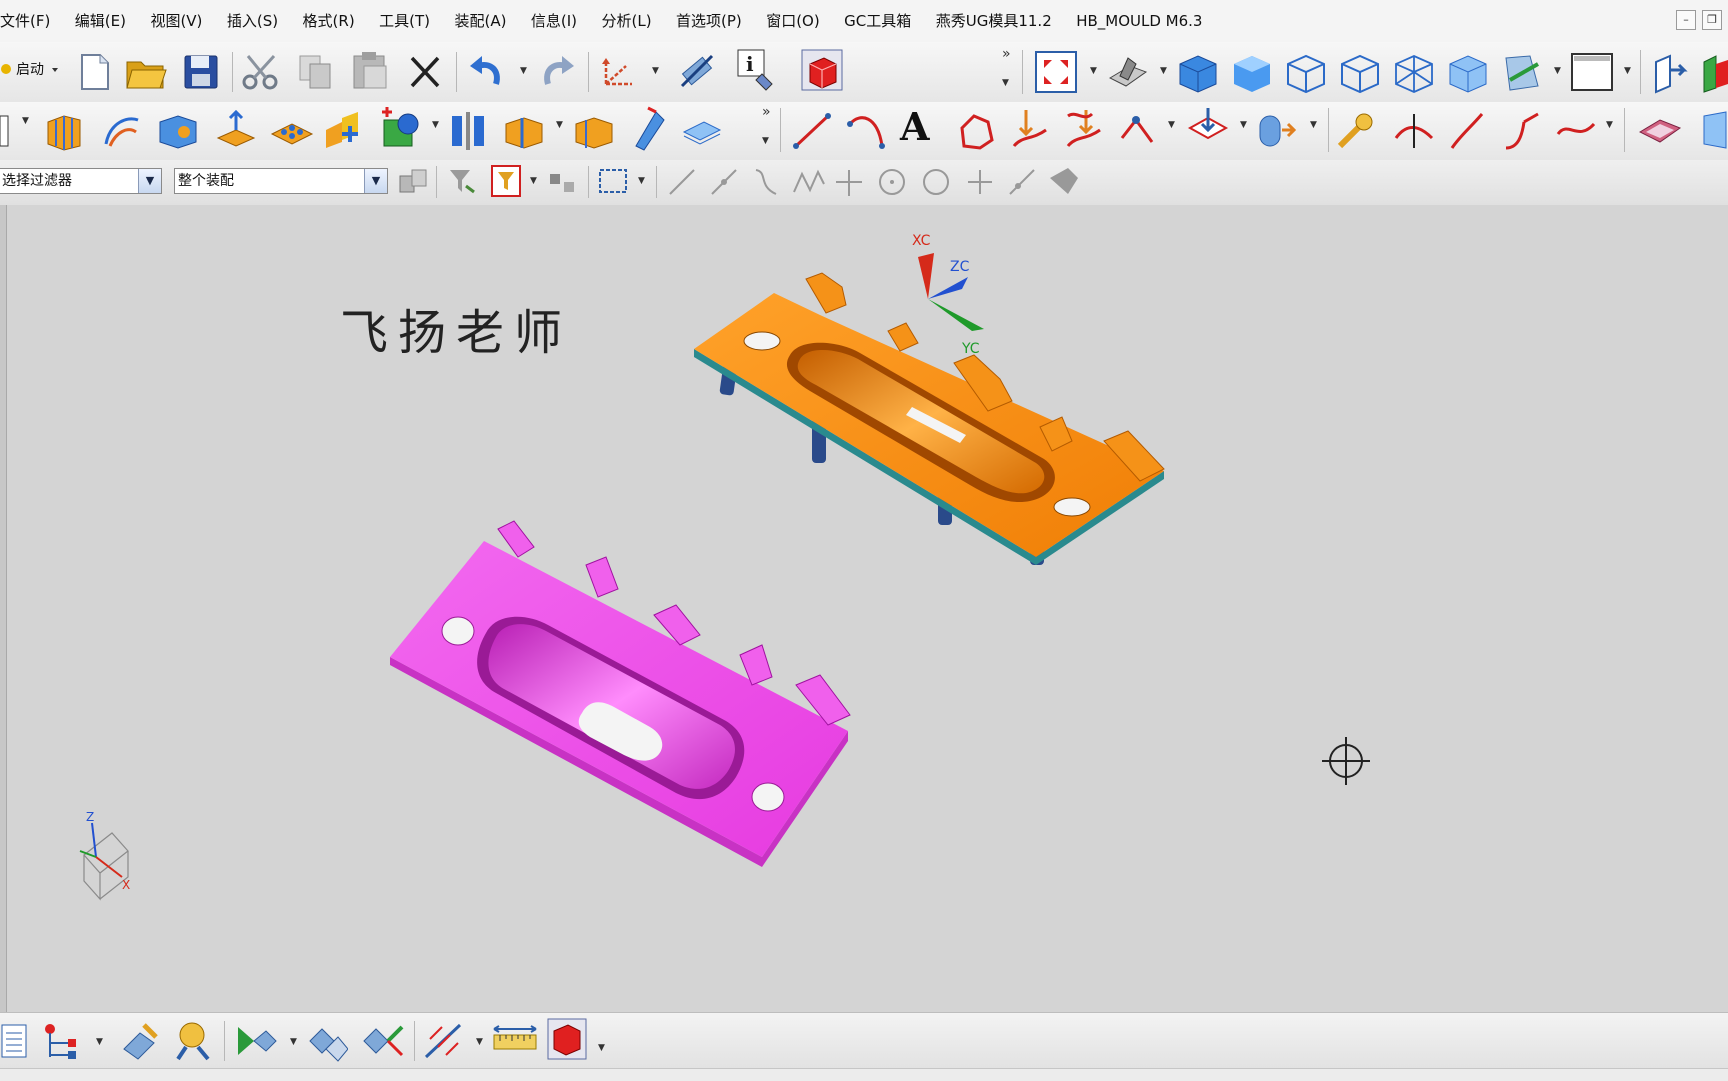 Image resolution: width=1728 pixels, height=1081 pixels. What do you see at coordinates (480, 20) in the screenshot?
I see `menu-assembly: 装配(A)` at bounding box center [480, 20].